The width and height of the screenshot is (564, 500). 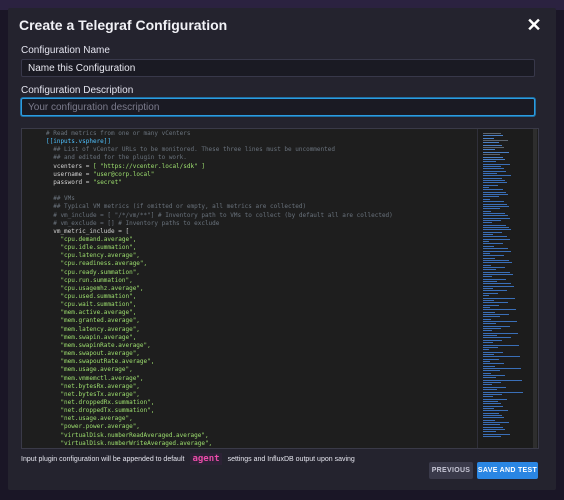 I want to click on code-line: 13 vm_metric_include = [, so click(x=255, y=232).